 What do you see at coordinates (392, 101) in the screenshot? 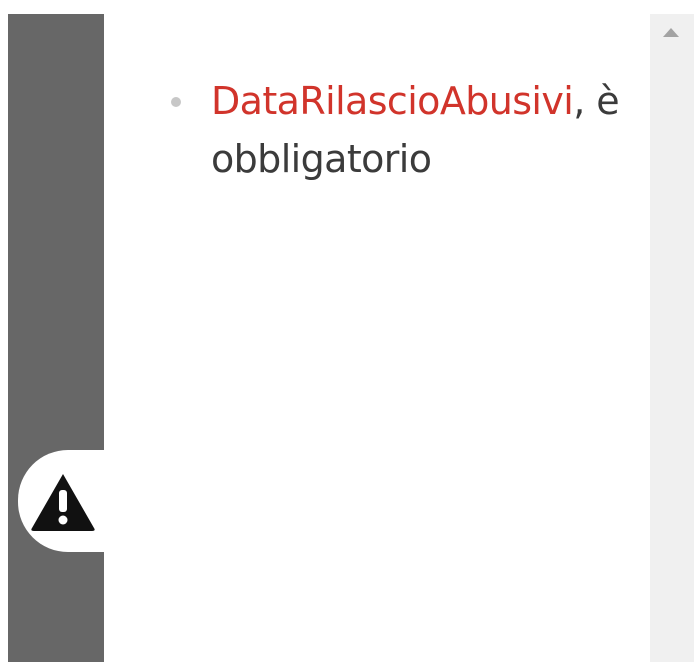
I see `field-name-link: DataRilascioAbusivi` at bounding box center [392, 101].